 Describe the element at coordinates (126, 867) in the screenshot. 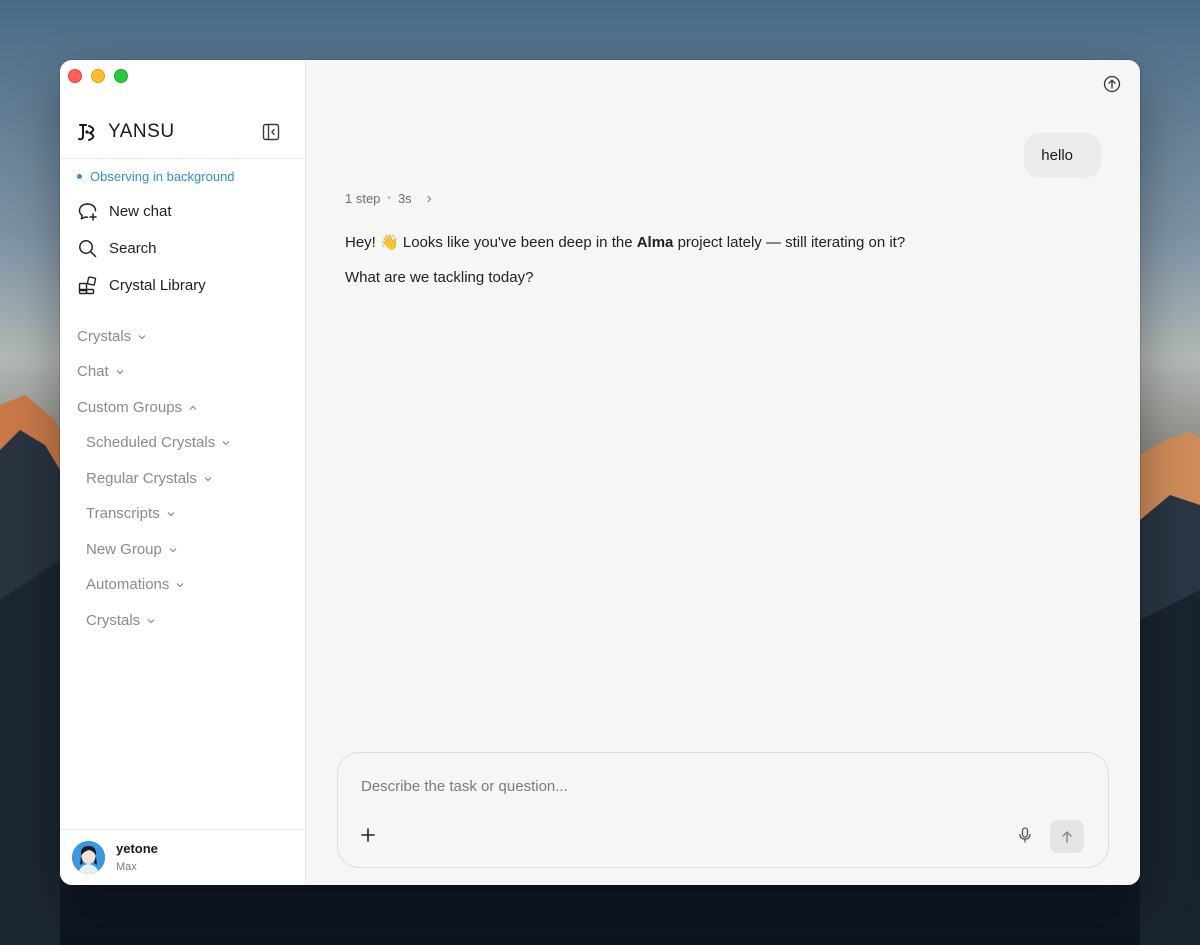

I see `user-plan: Max` at that location.